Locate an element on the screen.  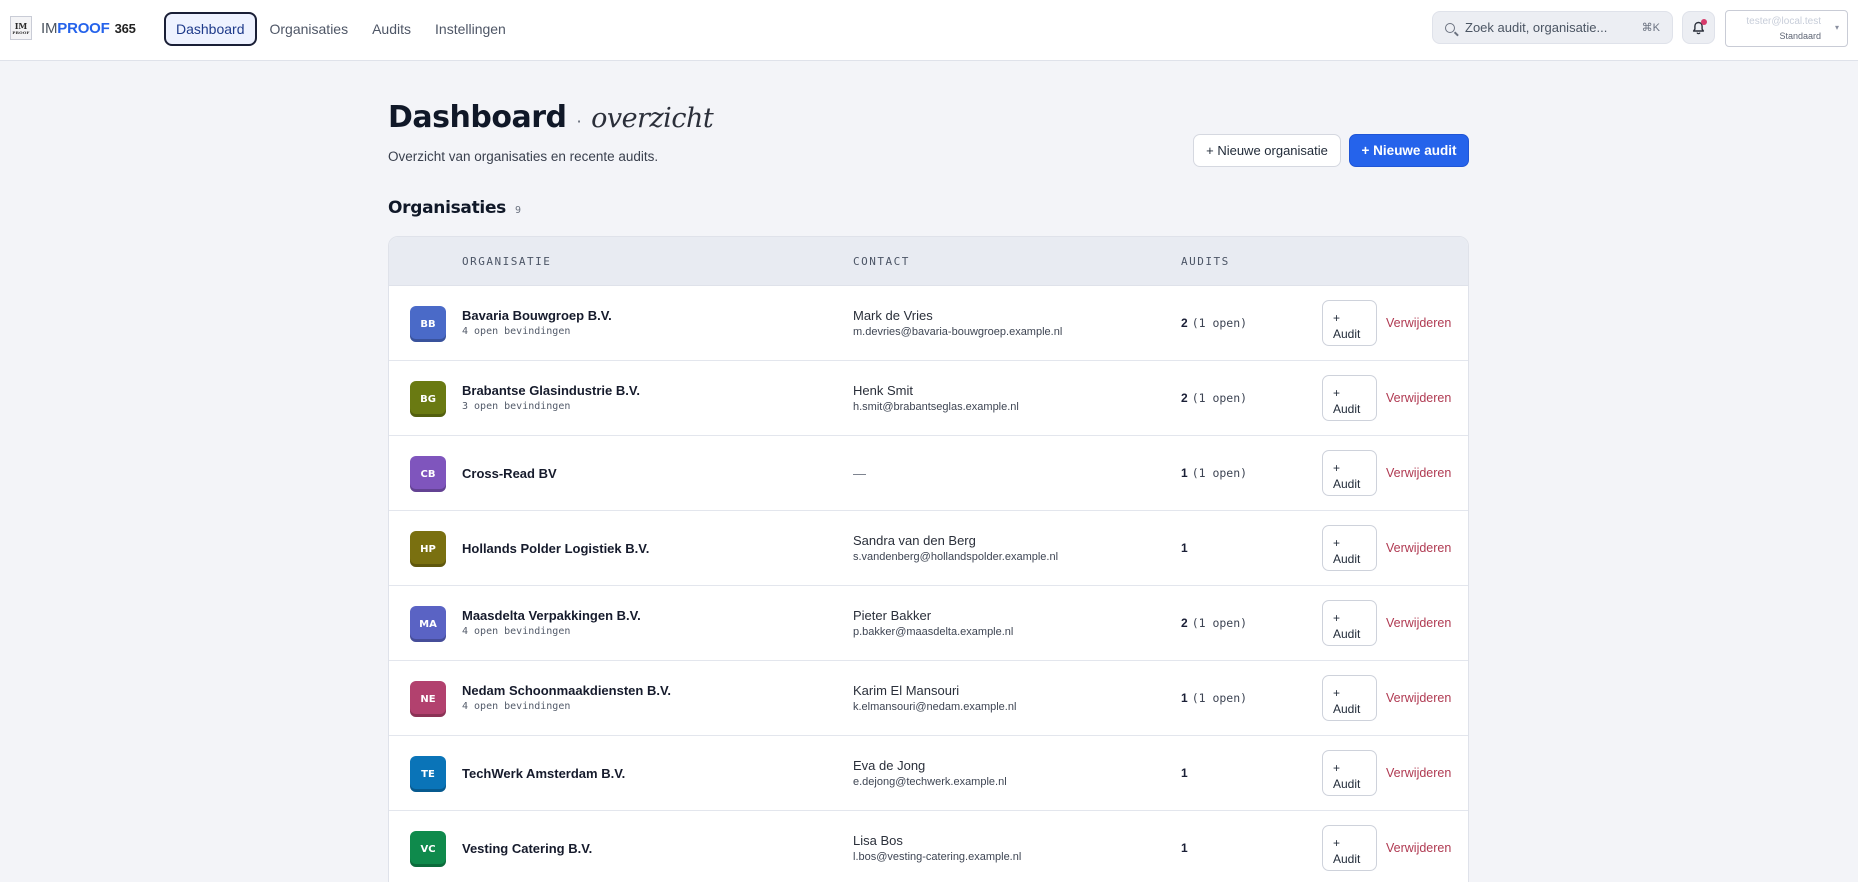
search-shortcut-hint: ⌘K is located at coordinates (1650, 28).